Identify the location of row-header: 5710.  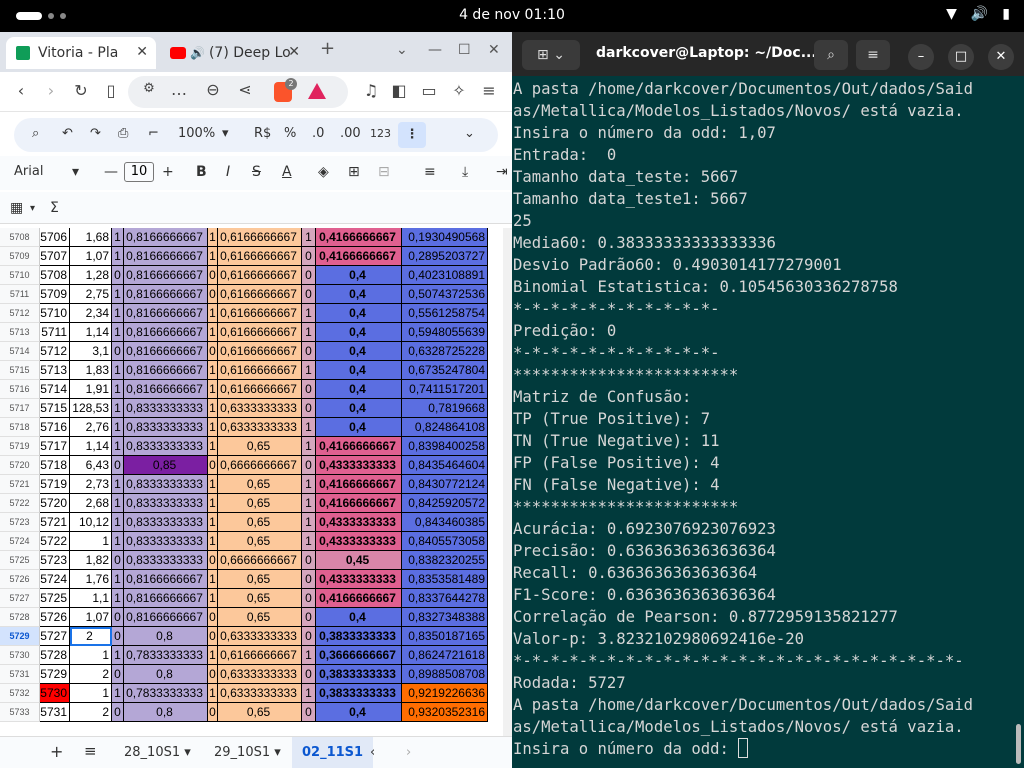
(20, 275).